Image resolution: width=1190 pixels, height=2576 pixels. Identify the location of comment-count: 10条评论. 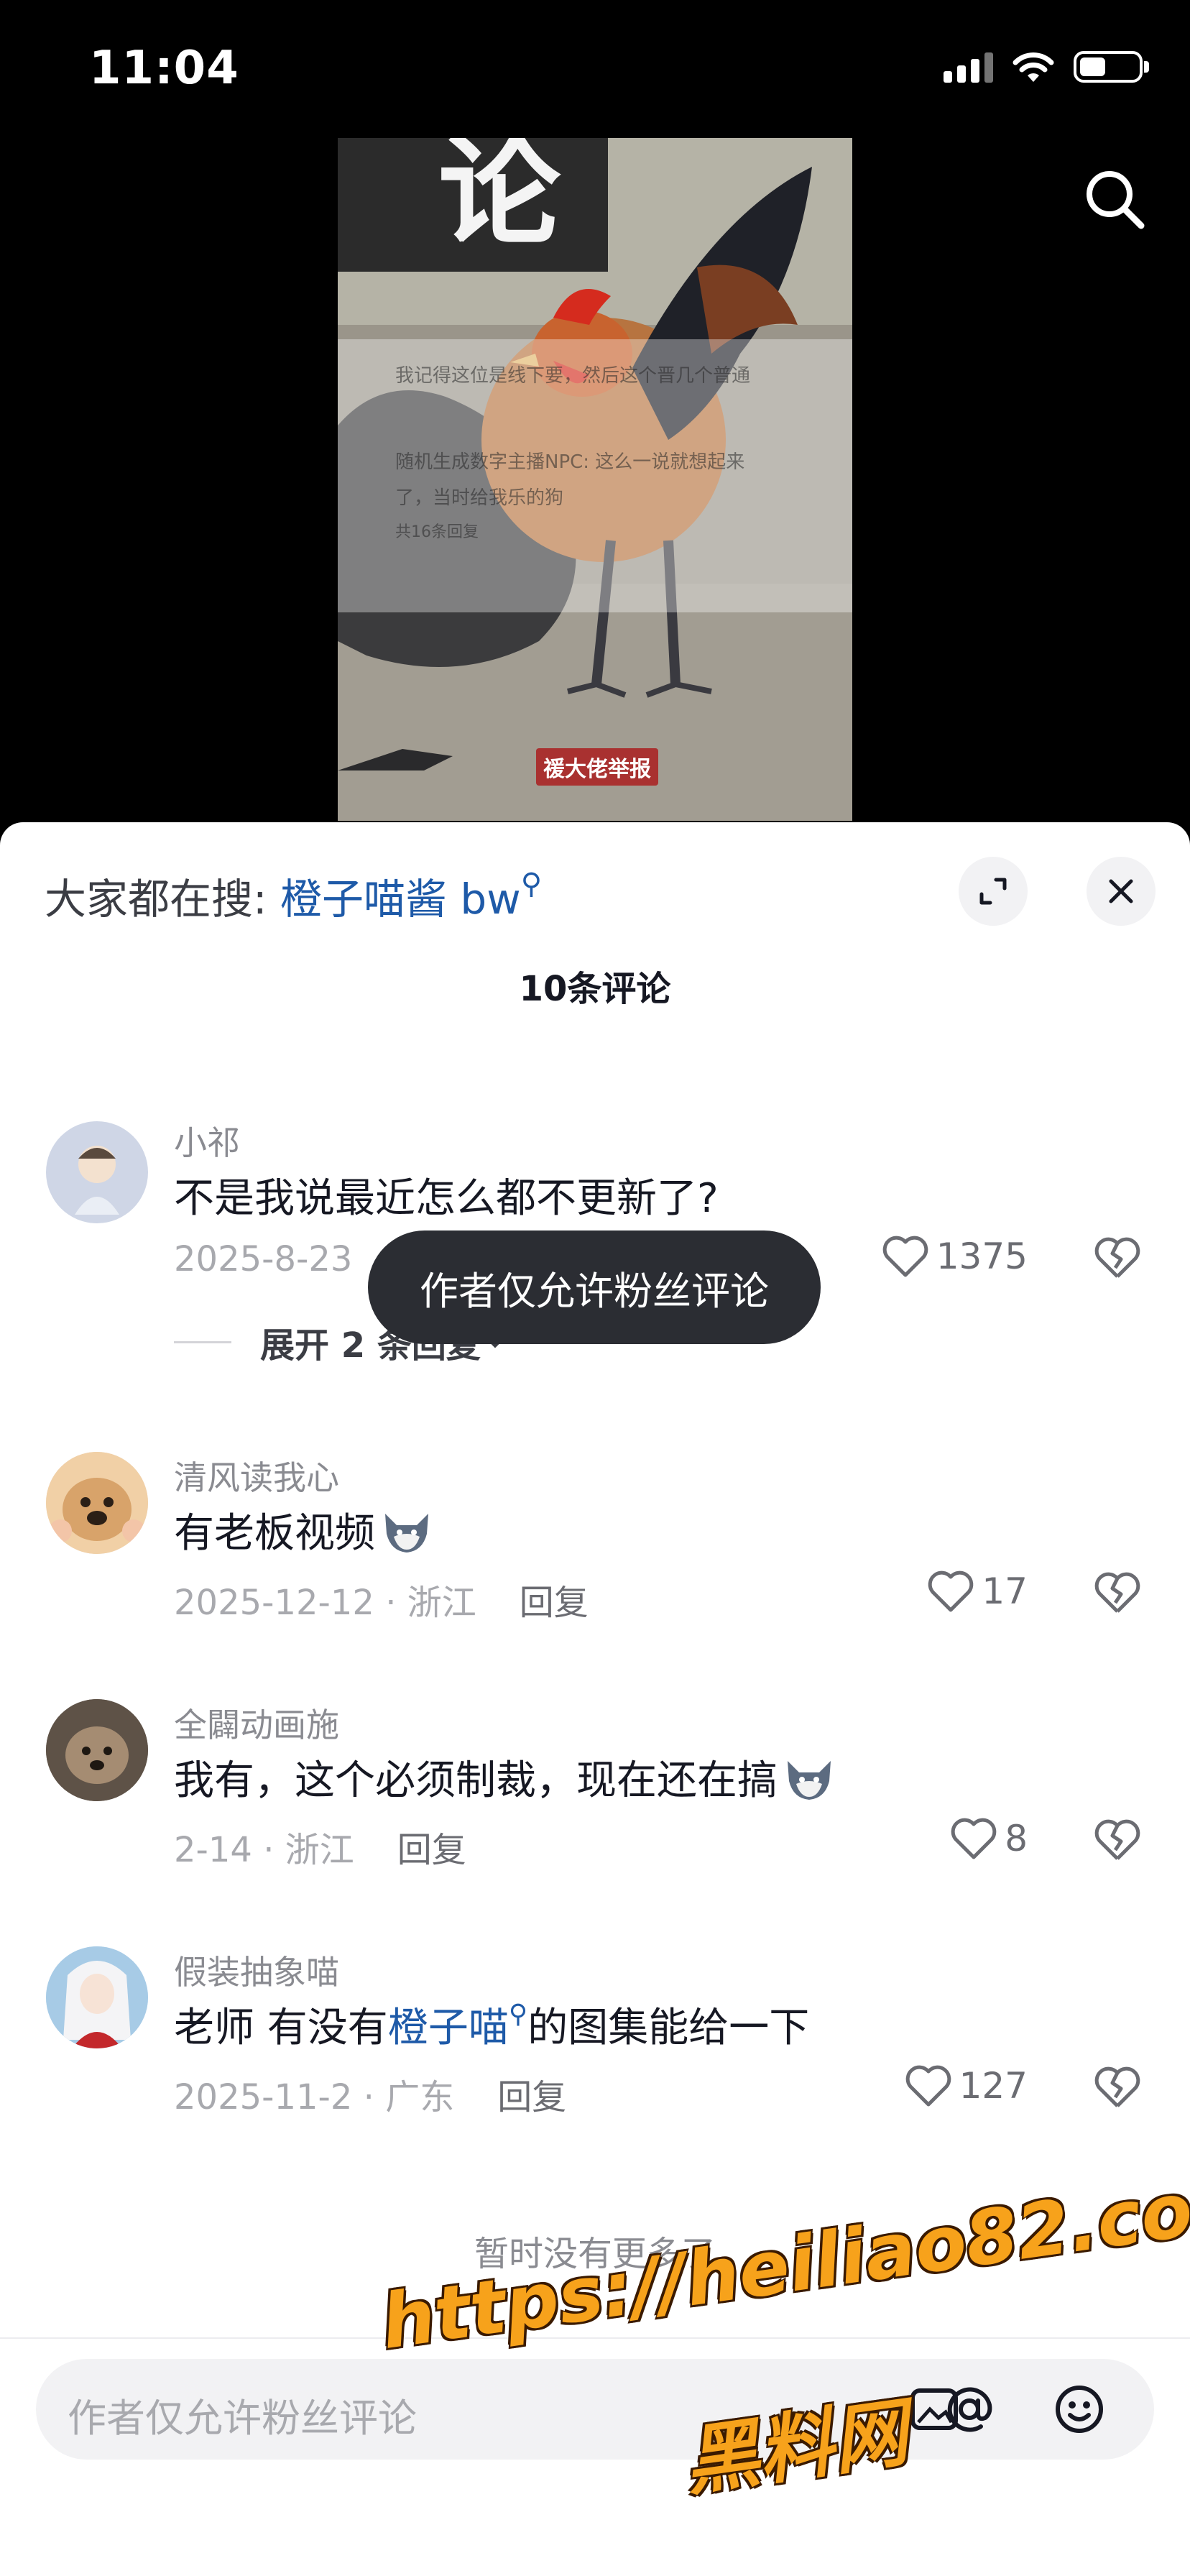
(595, 989).